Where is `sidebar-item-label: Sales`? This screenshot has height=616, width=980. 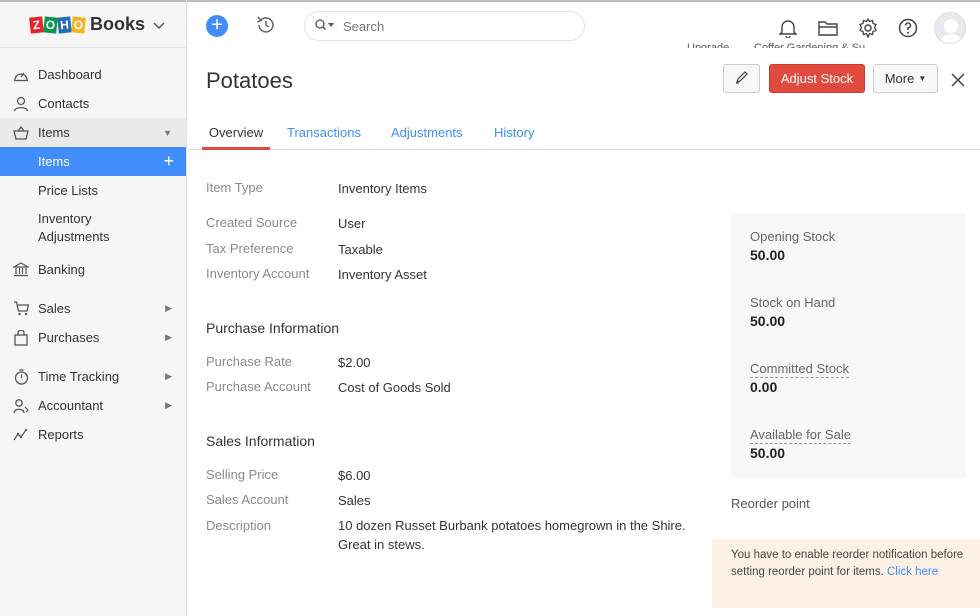
sidebar-item-label: Sales is located at coordinates (54, 308).